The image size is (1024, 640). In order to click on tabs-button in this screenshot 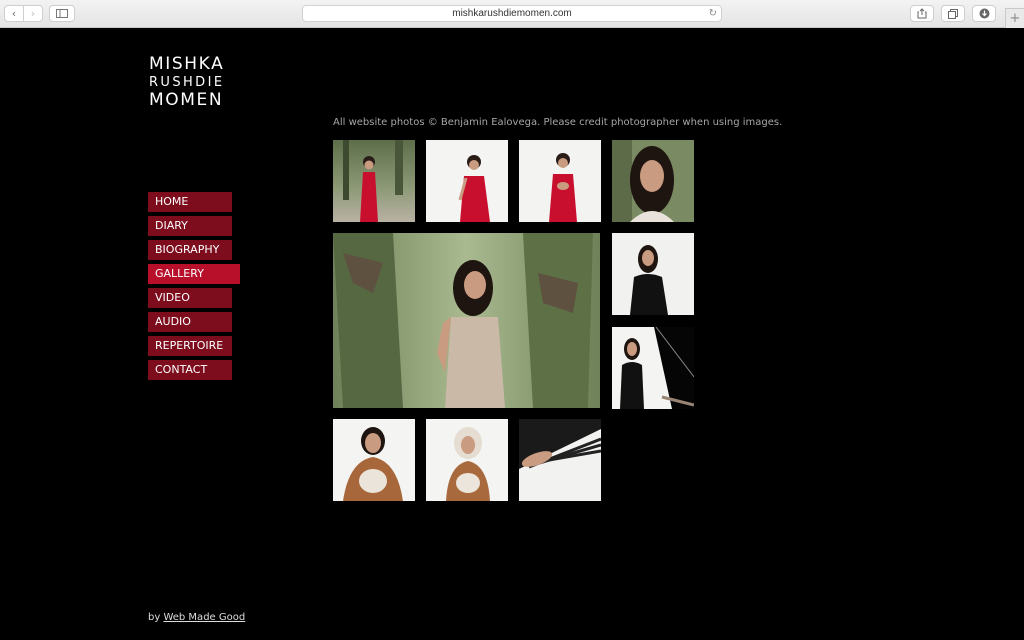, I will do `click(953, 13)`.